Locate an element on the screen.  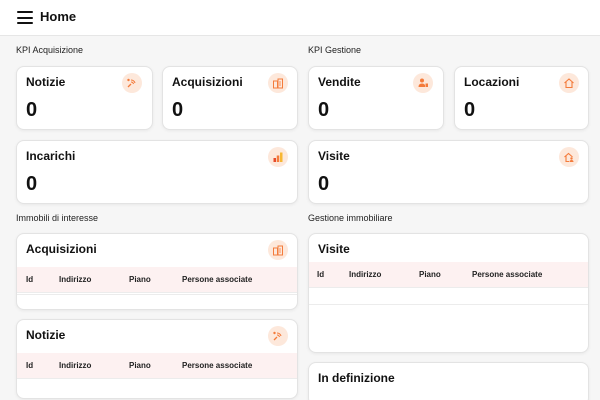
panel-title: Visite is located at coordinates (334, 249).